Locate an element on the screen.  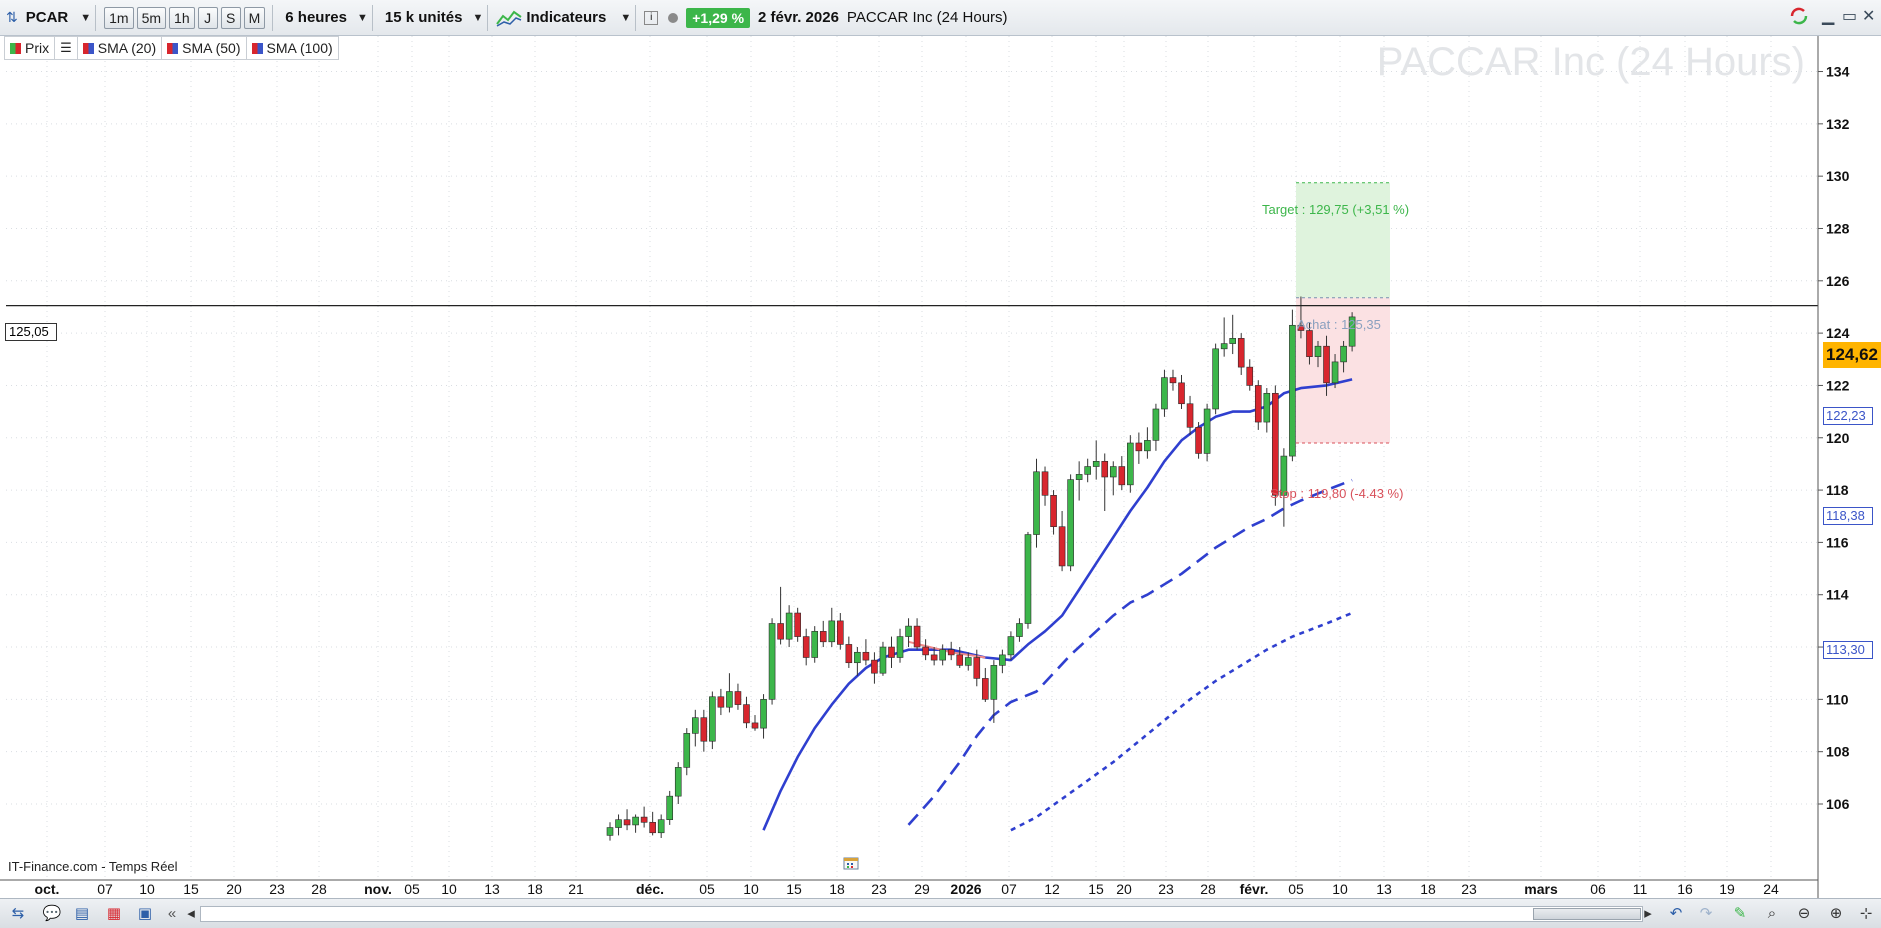
status-dot-icon is located at coordinates (673, 17).